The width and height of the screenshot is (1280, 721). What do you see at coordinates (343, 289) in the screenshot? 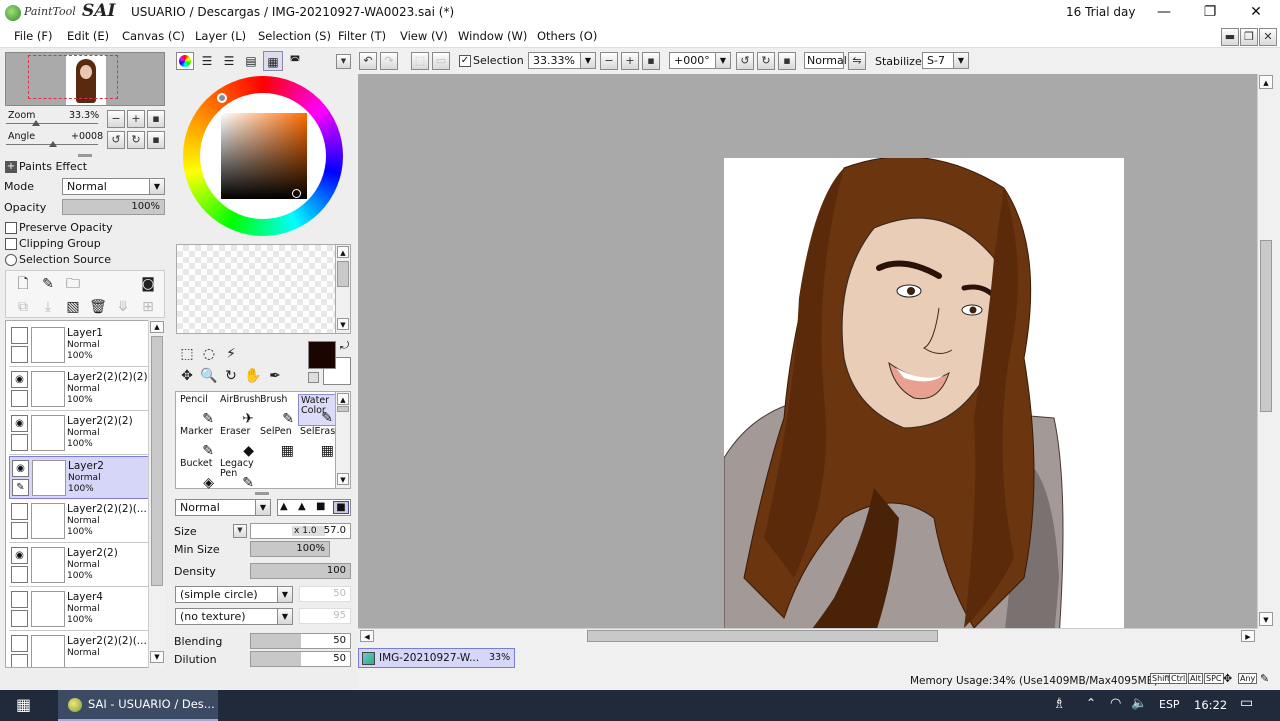
I see `scratchpad-scrollbar: ▲ ▼` at bounding box center [343, 289].